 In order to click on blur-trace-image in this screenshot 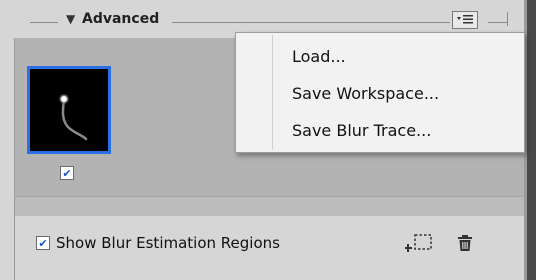, I will do `click(69, 110)`.